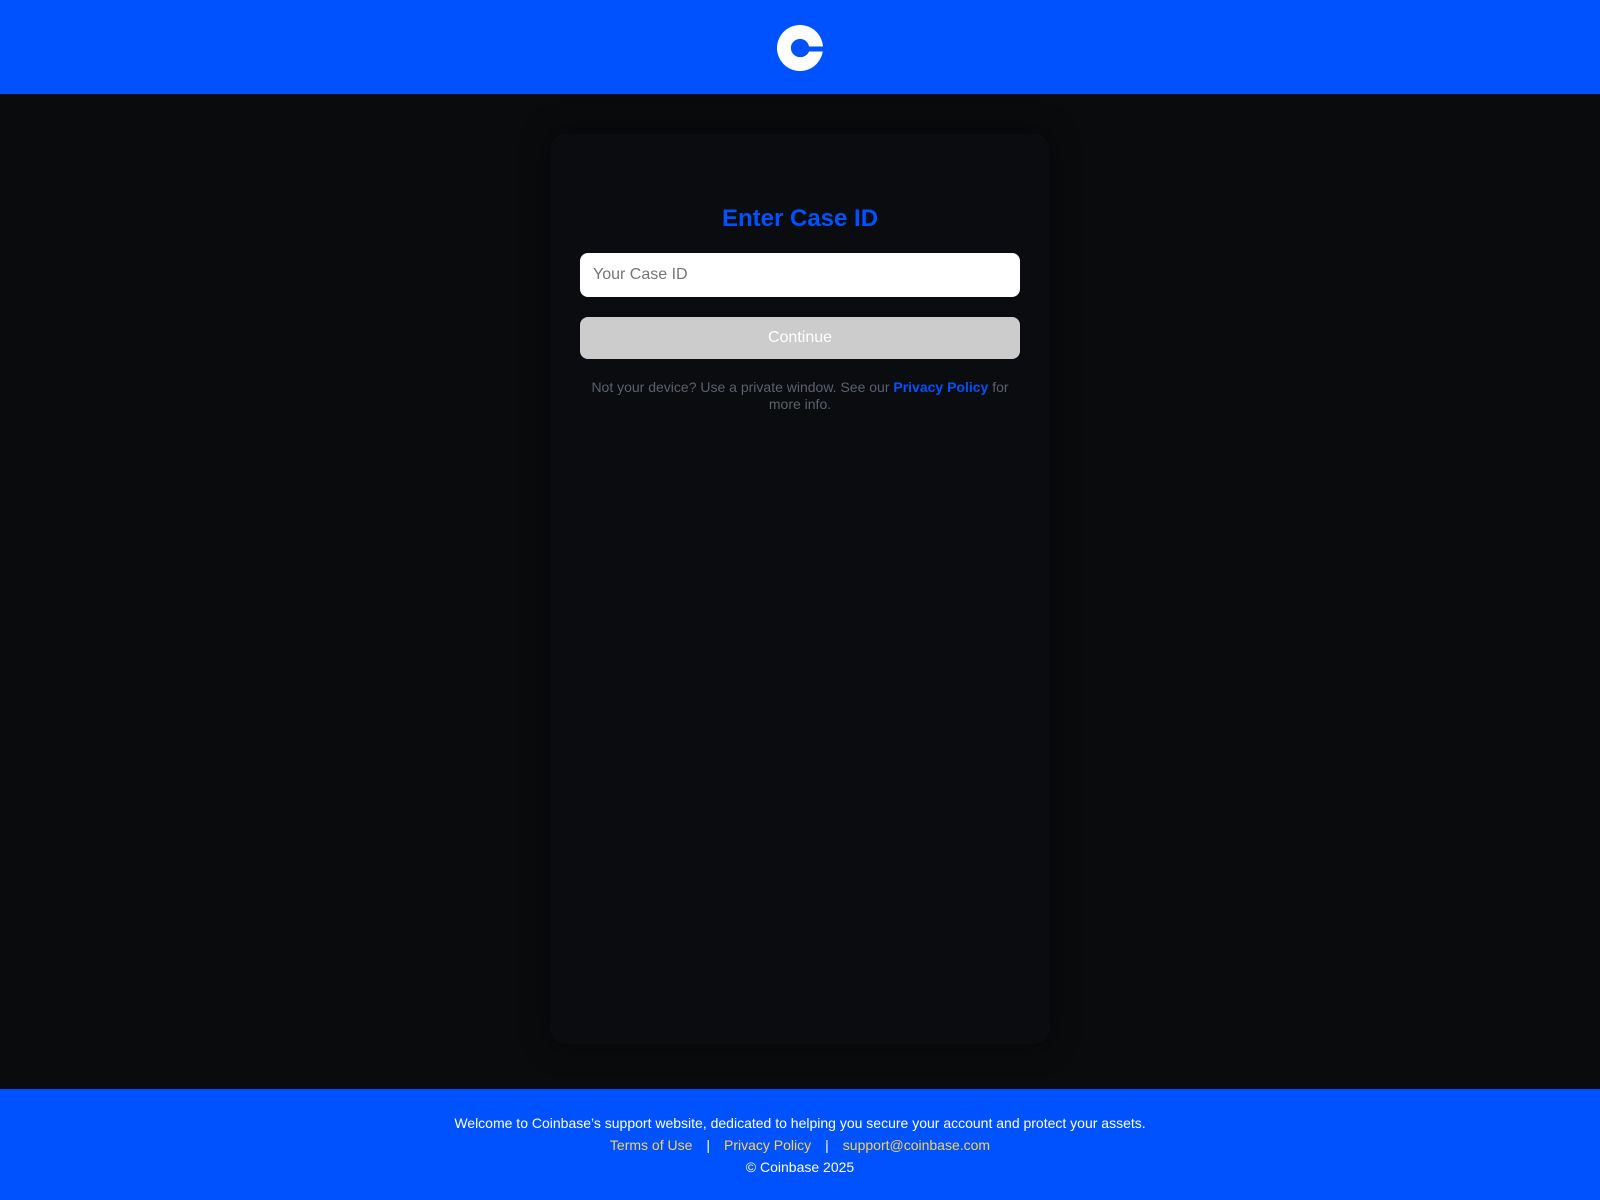 The image size is (1600, 1200). What do you see at coordinates (800, 1167) in the screenshot?
I see `footer-copyright: © Coinbase 2025` at bounding box center [800, 1167].